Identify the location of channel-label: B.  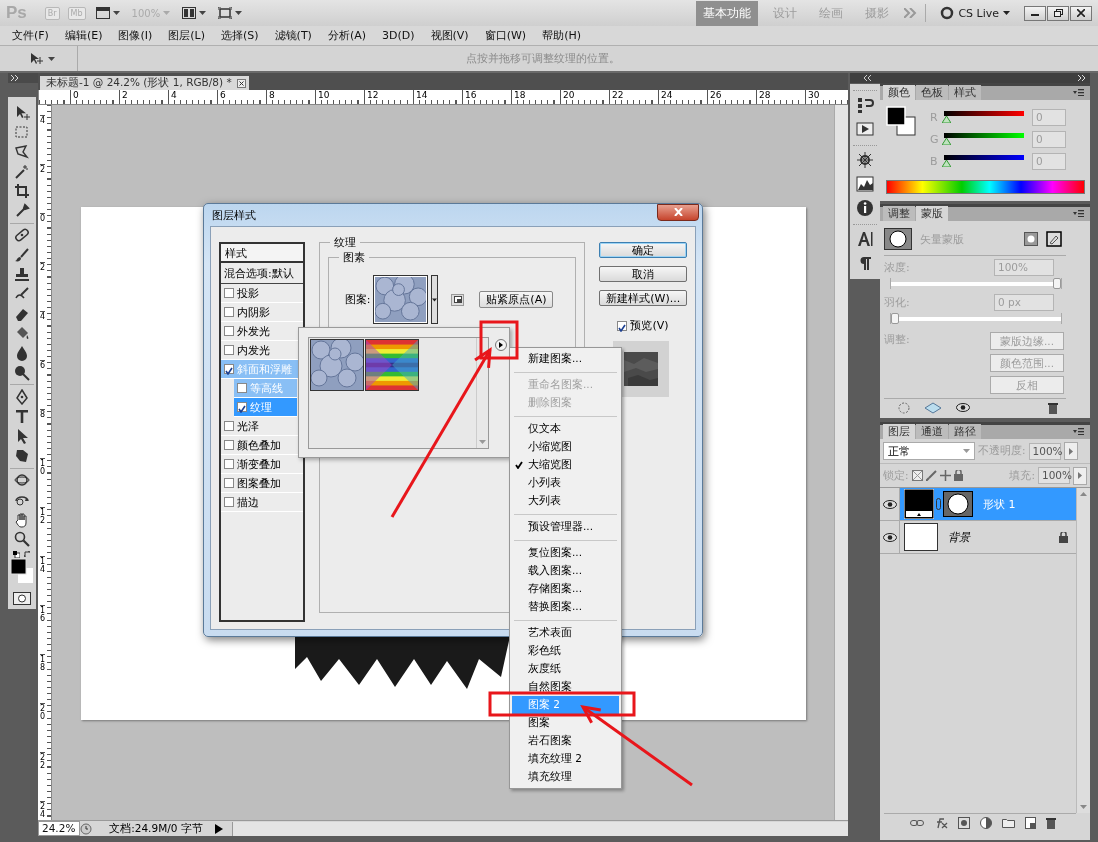
(934, 161).